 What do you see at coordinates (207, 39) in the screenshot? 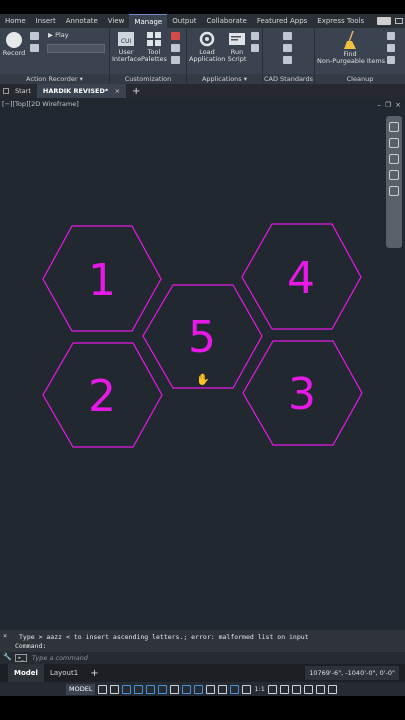
I see `load-application-icon` at bounding box center [207, 39].